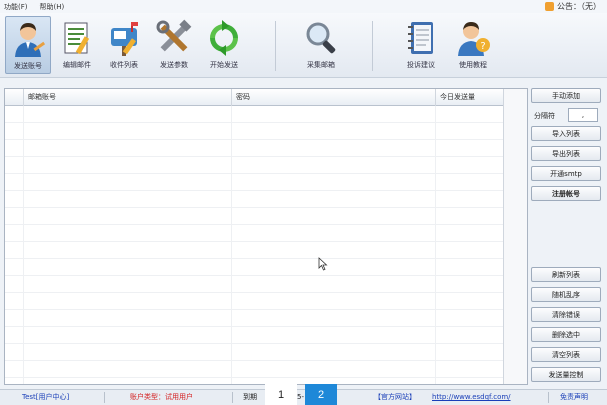 This screenshot has width=607, height=405. What do you see at coordinates (124, 65) in the screenshot?
I see `recipient-list-label: 收件列表` at bounding box center [124, 65].